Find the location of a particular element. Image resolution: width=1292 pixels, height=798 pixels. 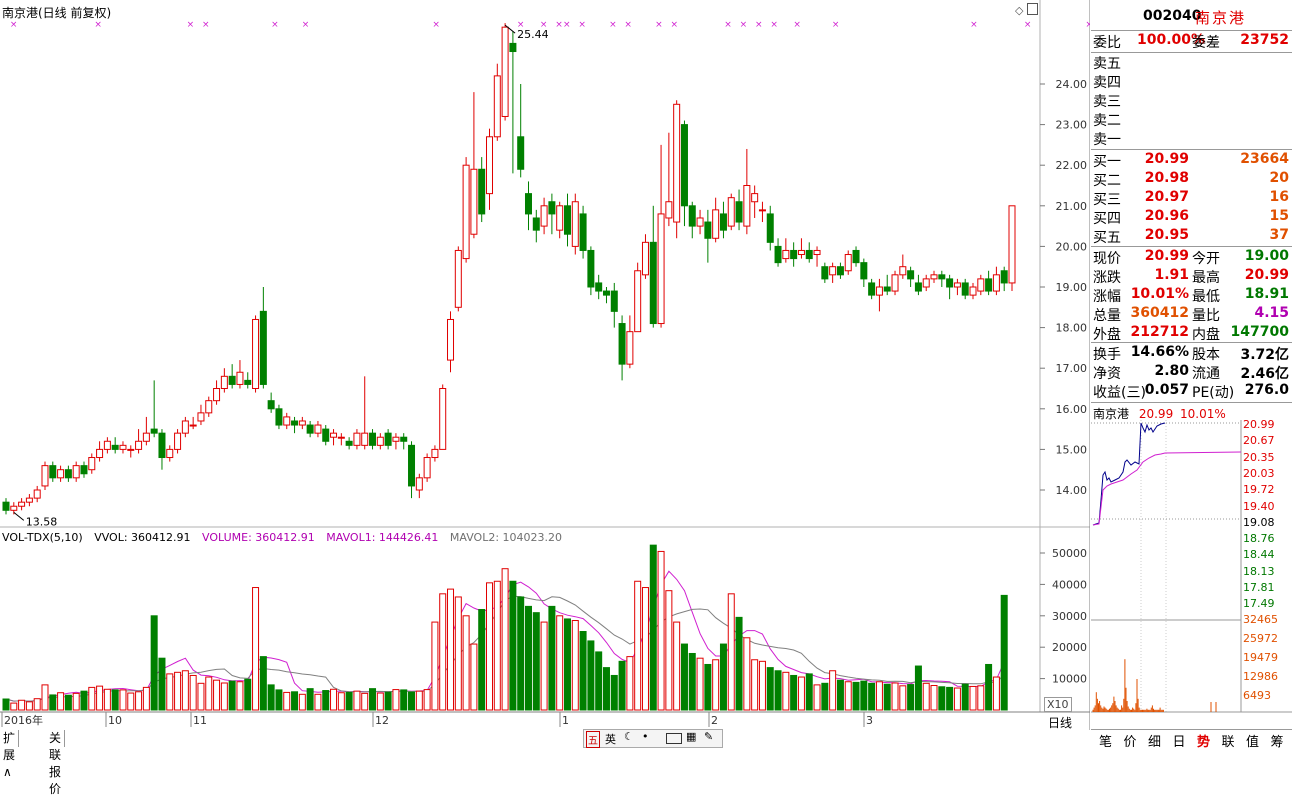

ime-english-icon: 英 is located at coordinates (610, 739).